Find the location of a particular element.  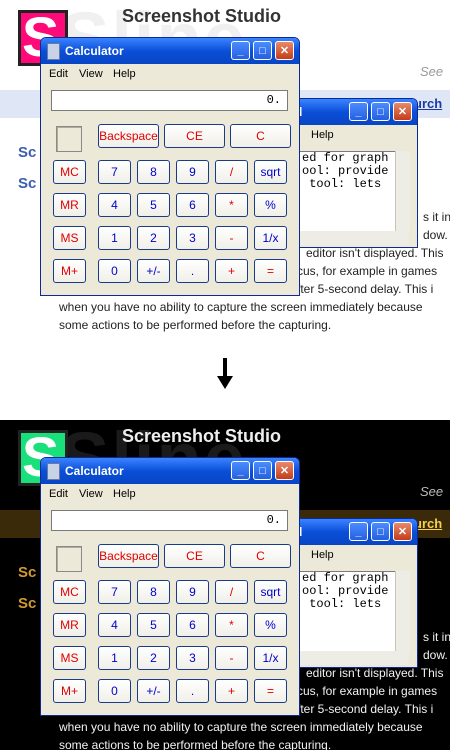

site-brand: Screenshot Studio is located at coordinates (202, 16).